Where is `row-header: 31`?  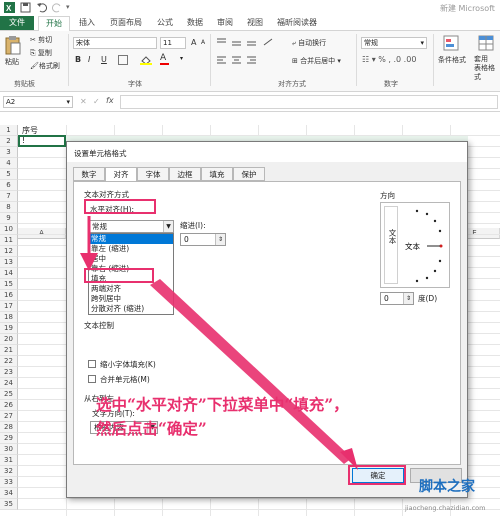 row-header: 31 is located at coordinates (9, 460).